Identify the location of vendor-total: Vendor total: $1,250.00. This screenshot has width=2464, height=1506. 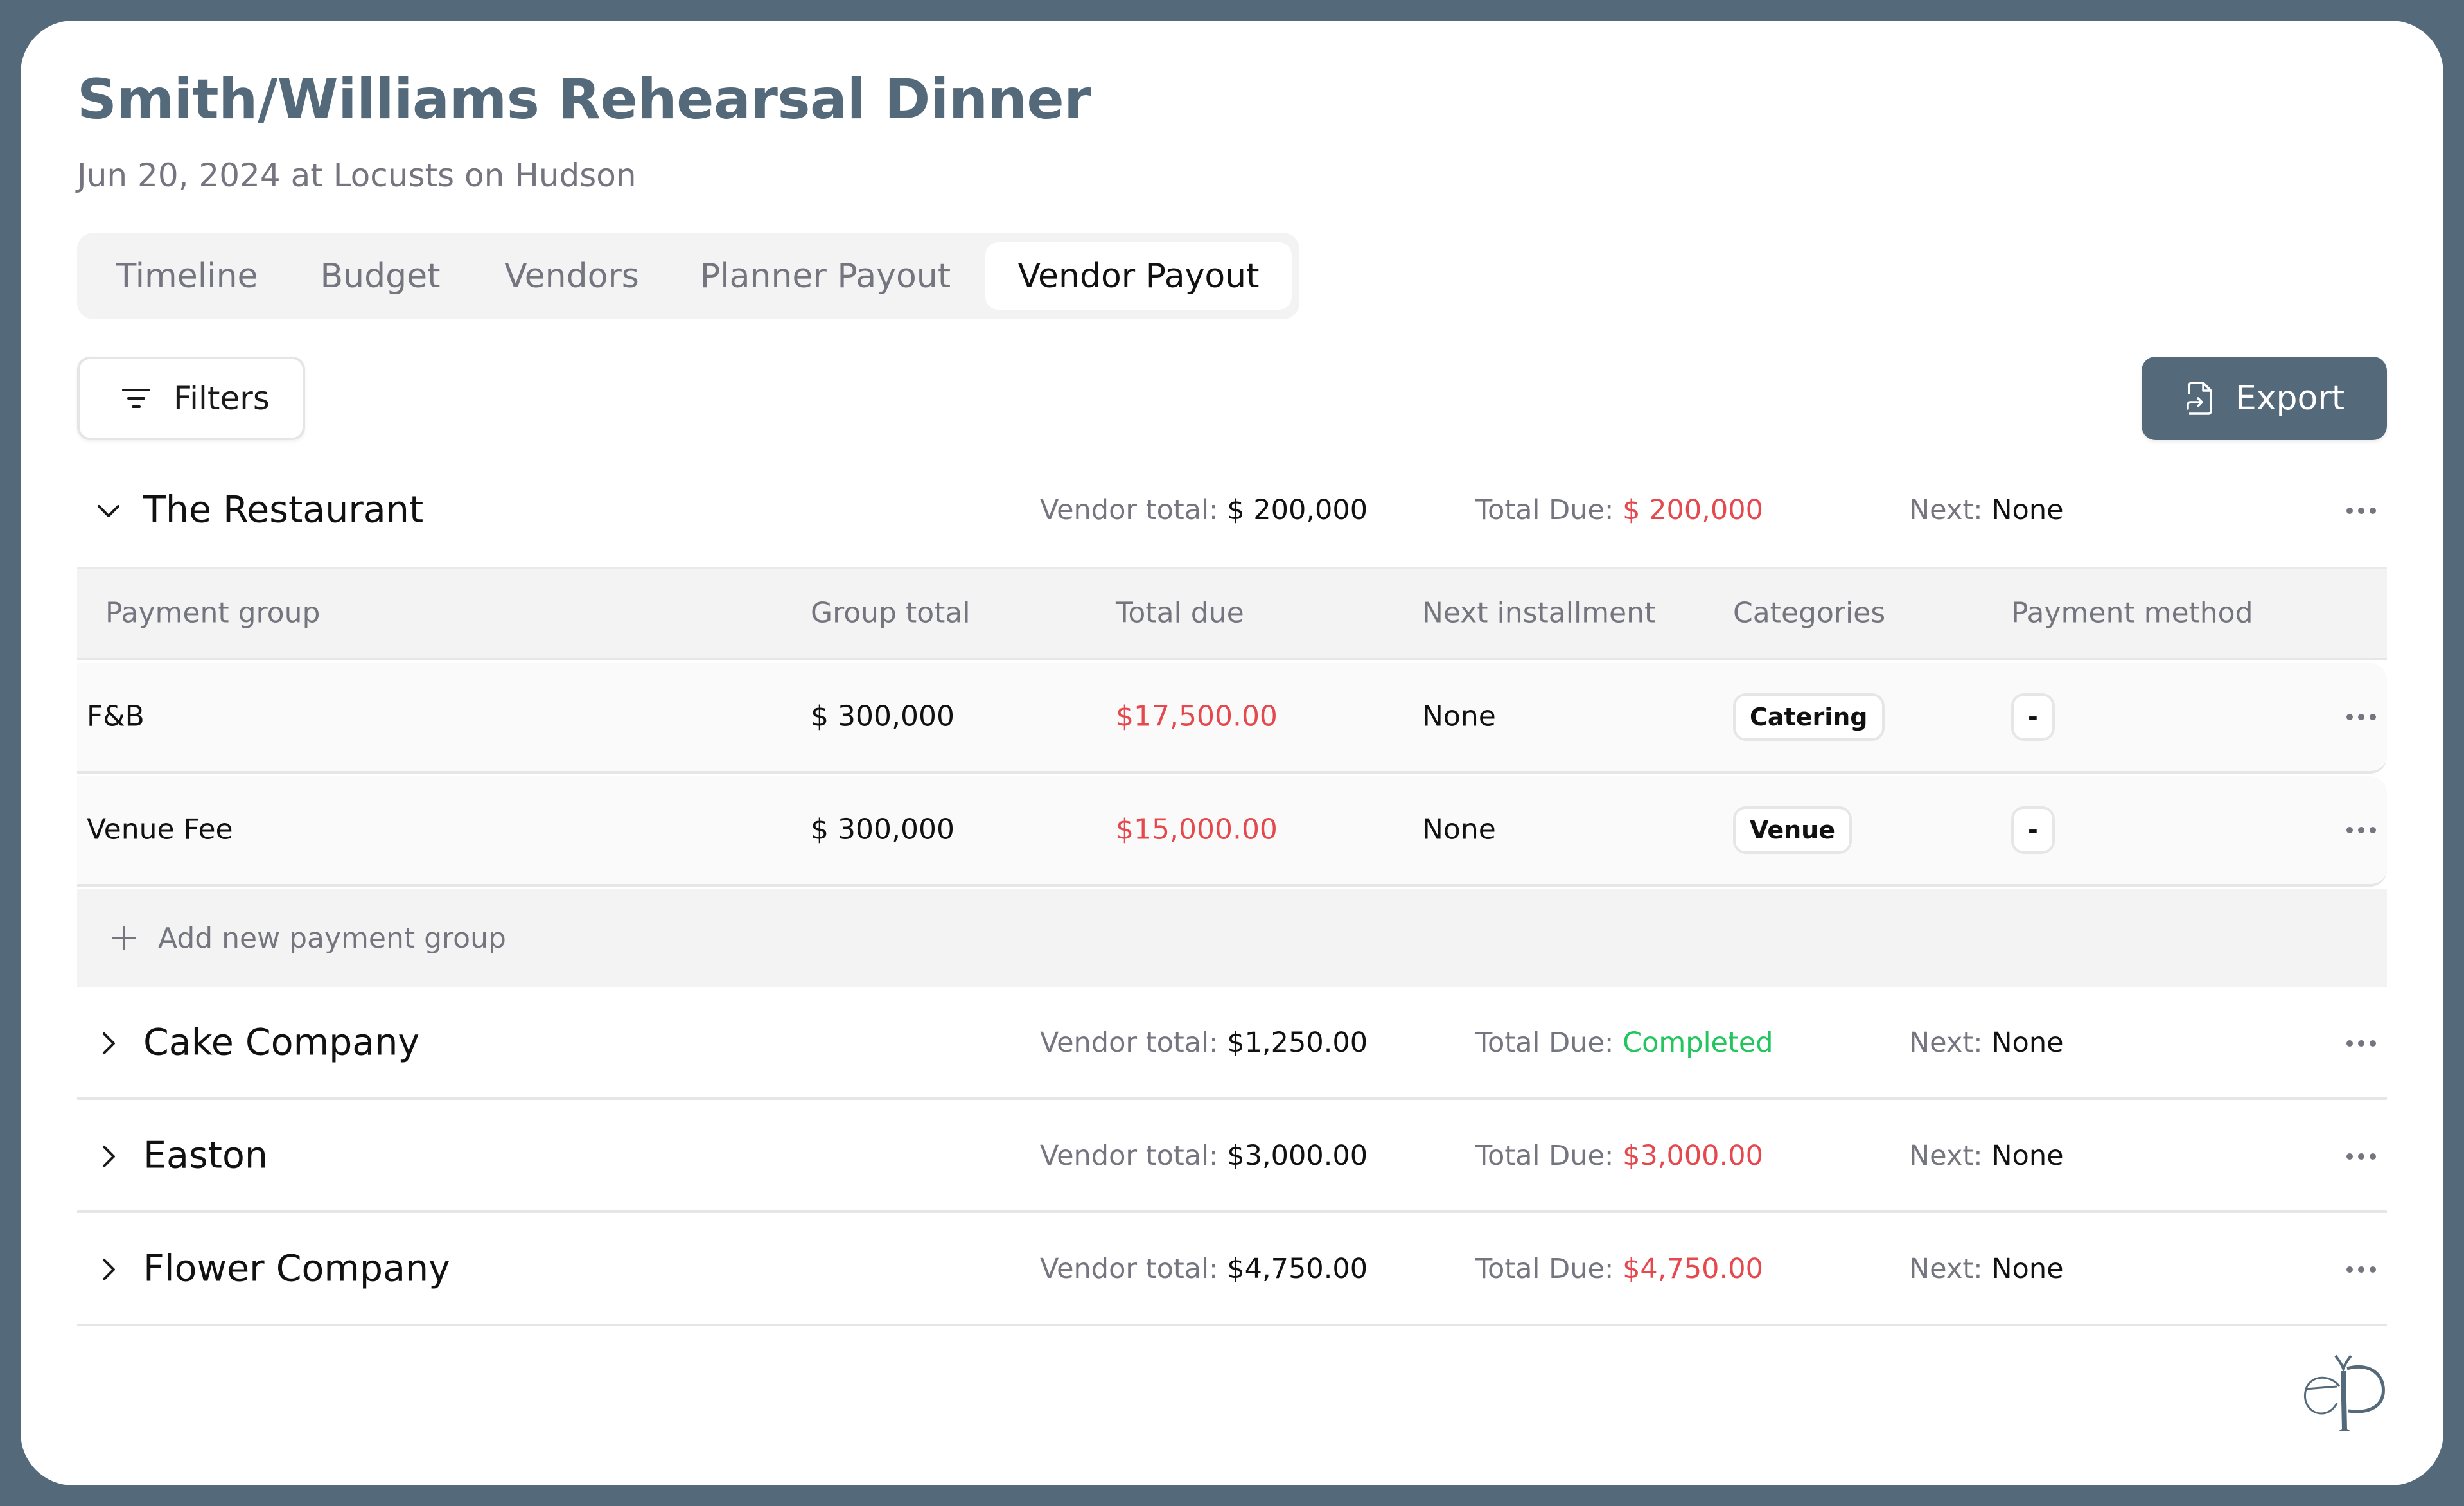
(1204, 1043).